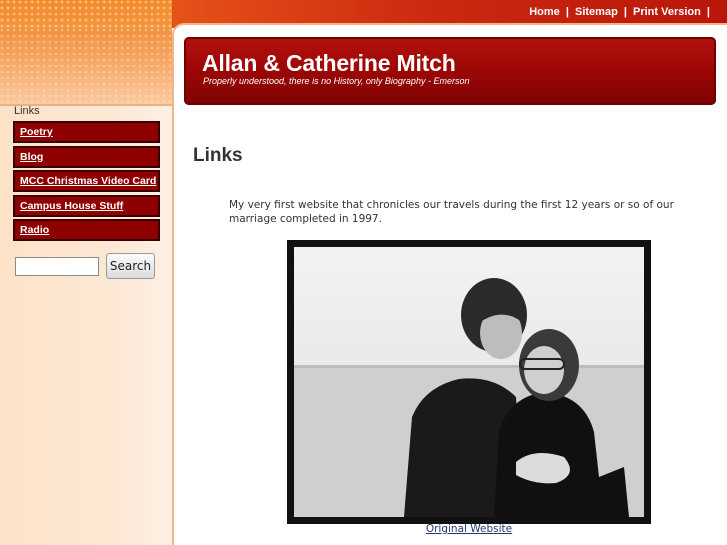 This screenshot has width=727, height=545. I want to click on search-input, so click(57, 266).